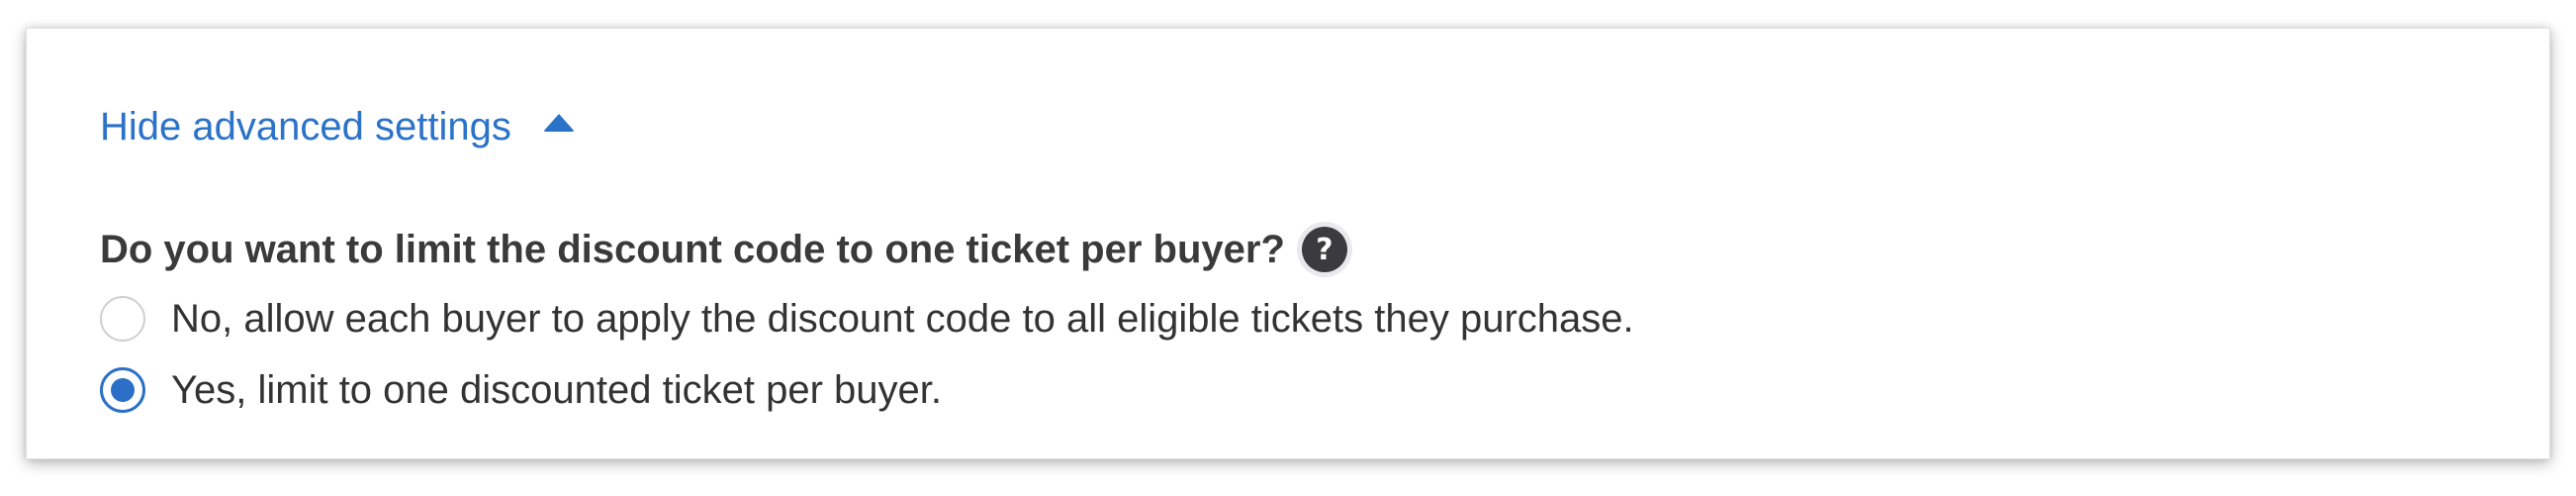 The image size is (2576, 496). Describe the element at coordinates (559, 123) in the screenshot. I see `caret-up-icon` at that location.